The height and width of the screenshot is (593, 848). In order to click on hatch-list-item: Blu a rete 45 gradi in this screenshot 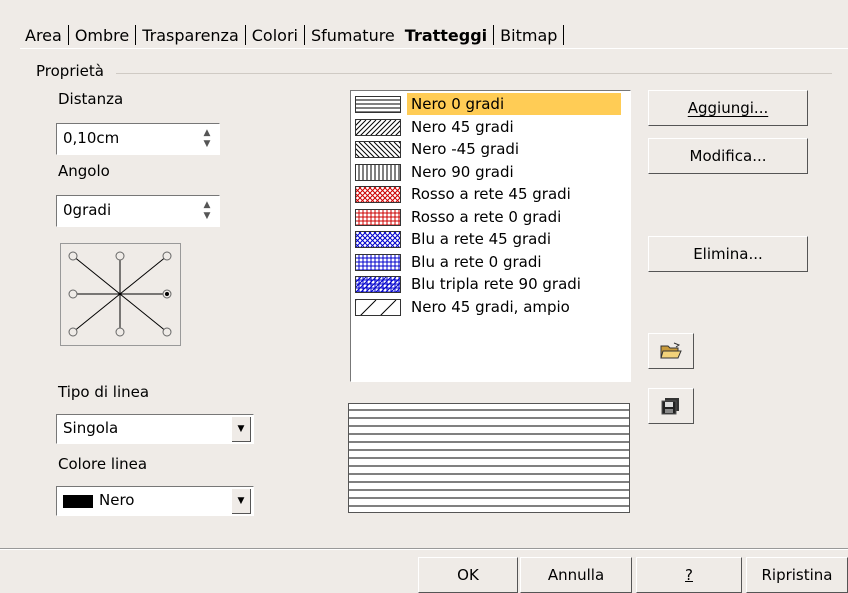, I will do `click(491, 239)`.